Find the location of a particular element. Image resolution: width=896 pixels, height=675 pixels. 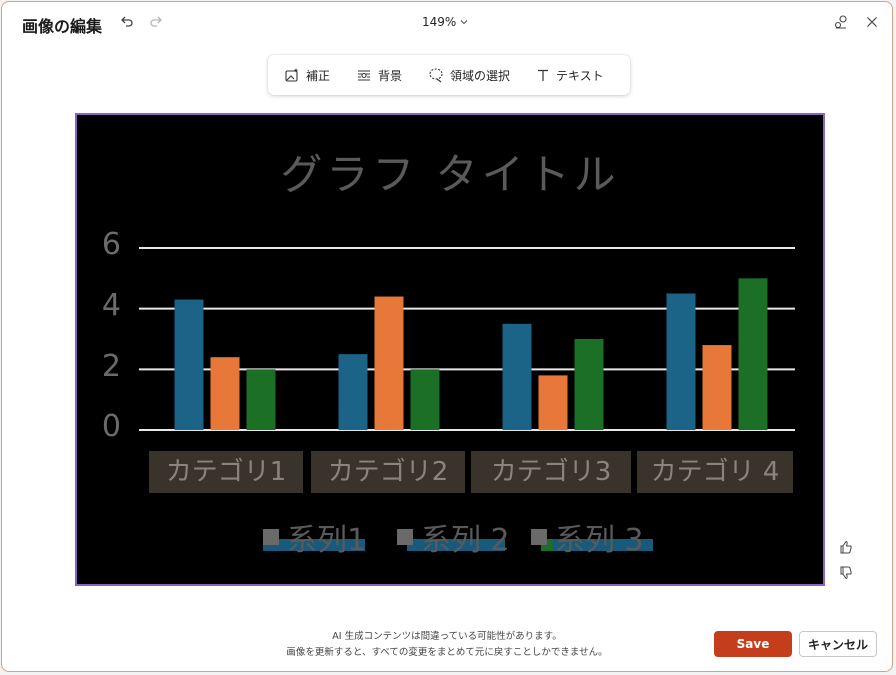

legend-item: 系列 3 is located at coordinates (587, 537).